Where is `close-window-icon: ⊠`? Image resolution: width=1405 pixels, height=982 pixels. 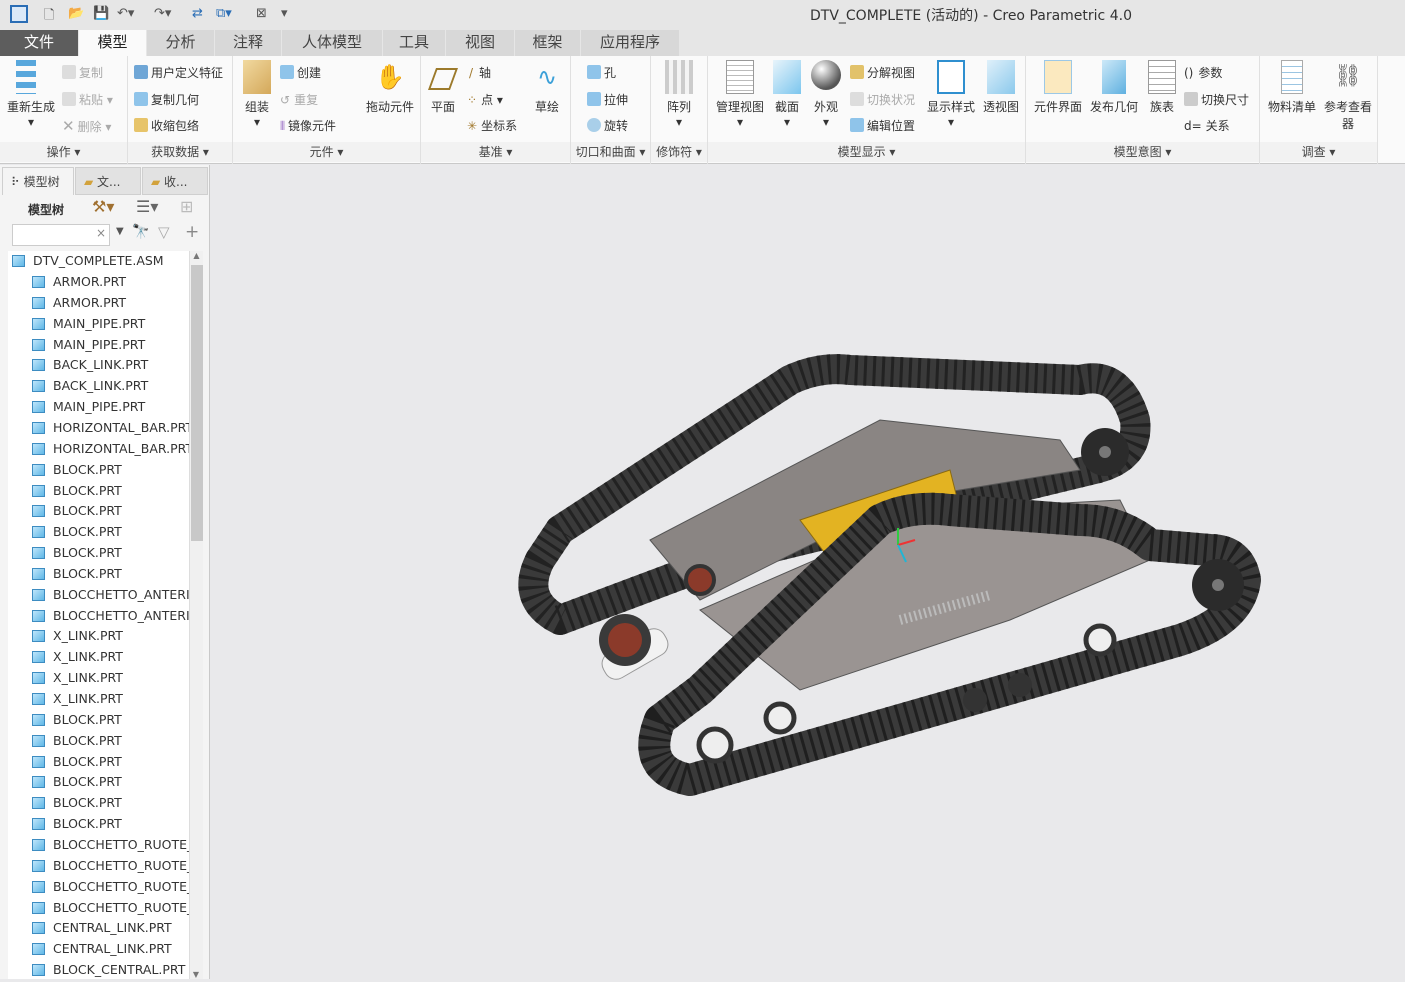 close-window-icon: ⊠ is located at coordinates (261, 14).